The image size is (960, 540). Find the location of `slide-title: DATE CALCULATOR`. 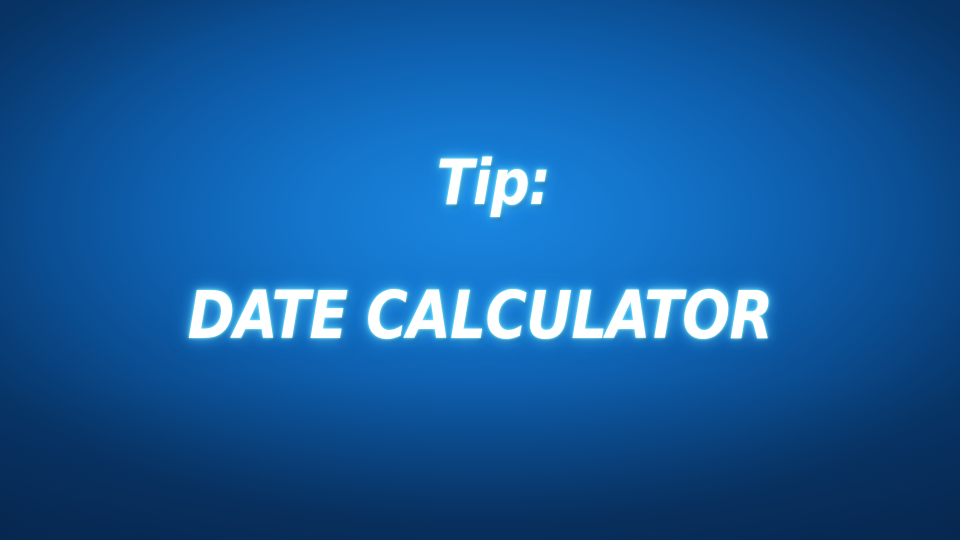

slide-title: DATE CALCULATOR is located at coordinates (480, 315).